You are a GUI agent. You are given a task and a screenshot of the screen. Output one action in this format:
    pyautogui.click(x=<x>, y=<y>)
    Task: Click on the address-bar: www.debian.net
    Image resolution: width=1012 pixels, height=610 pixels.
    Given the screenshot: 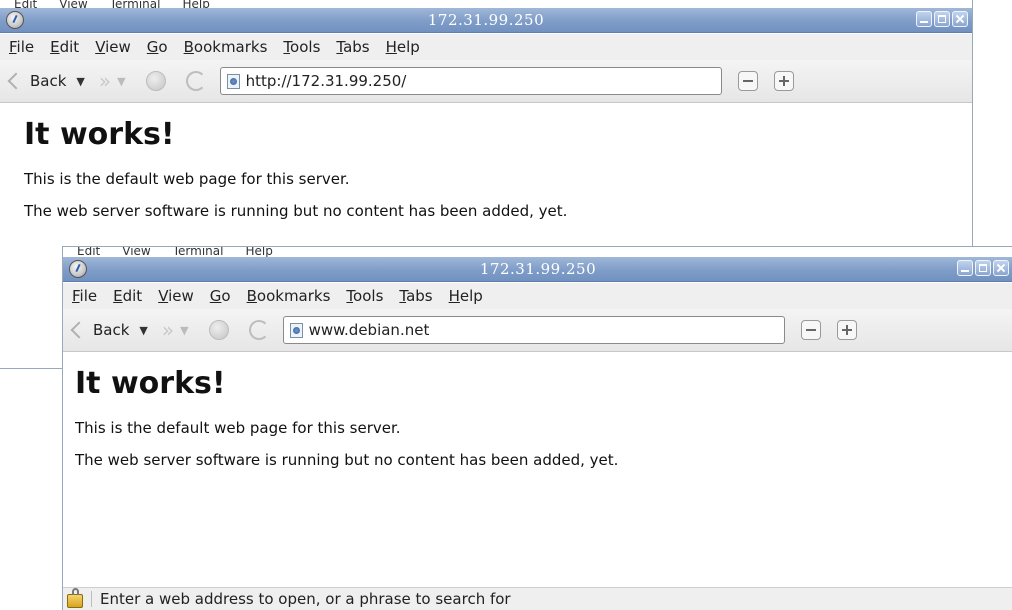 What is the action you would take?
    pyautogui.click(x=533, y=330)
    